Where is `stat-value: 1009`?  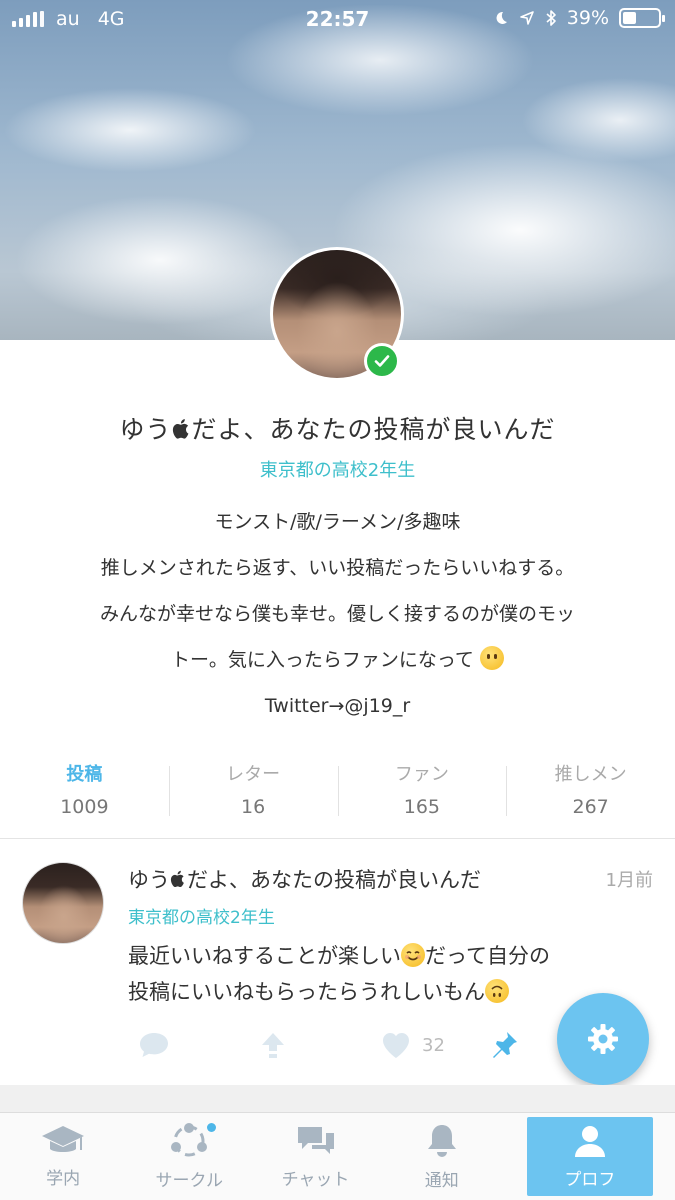
stat-value: 1009 is located at coordinates (84, 807).